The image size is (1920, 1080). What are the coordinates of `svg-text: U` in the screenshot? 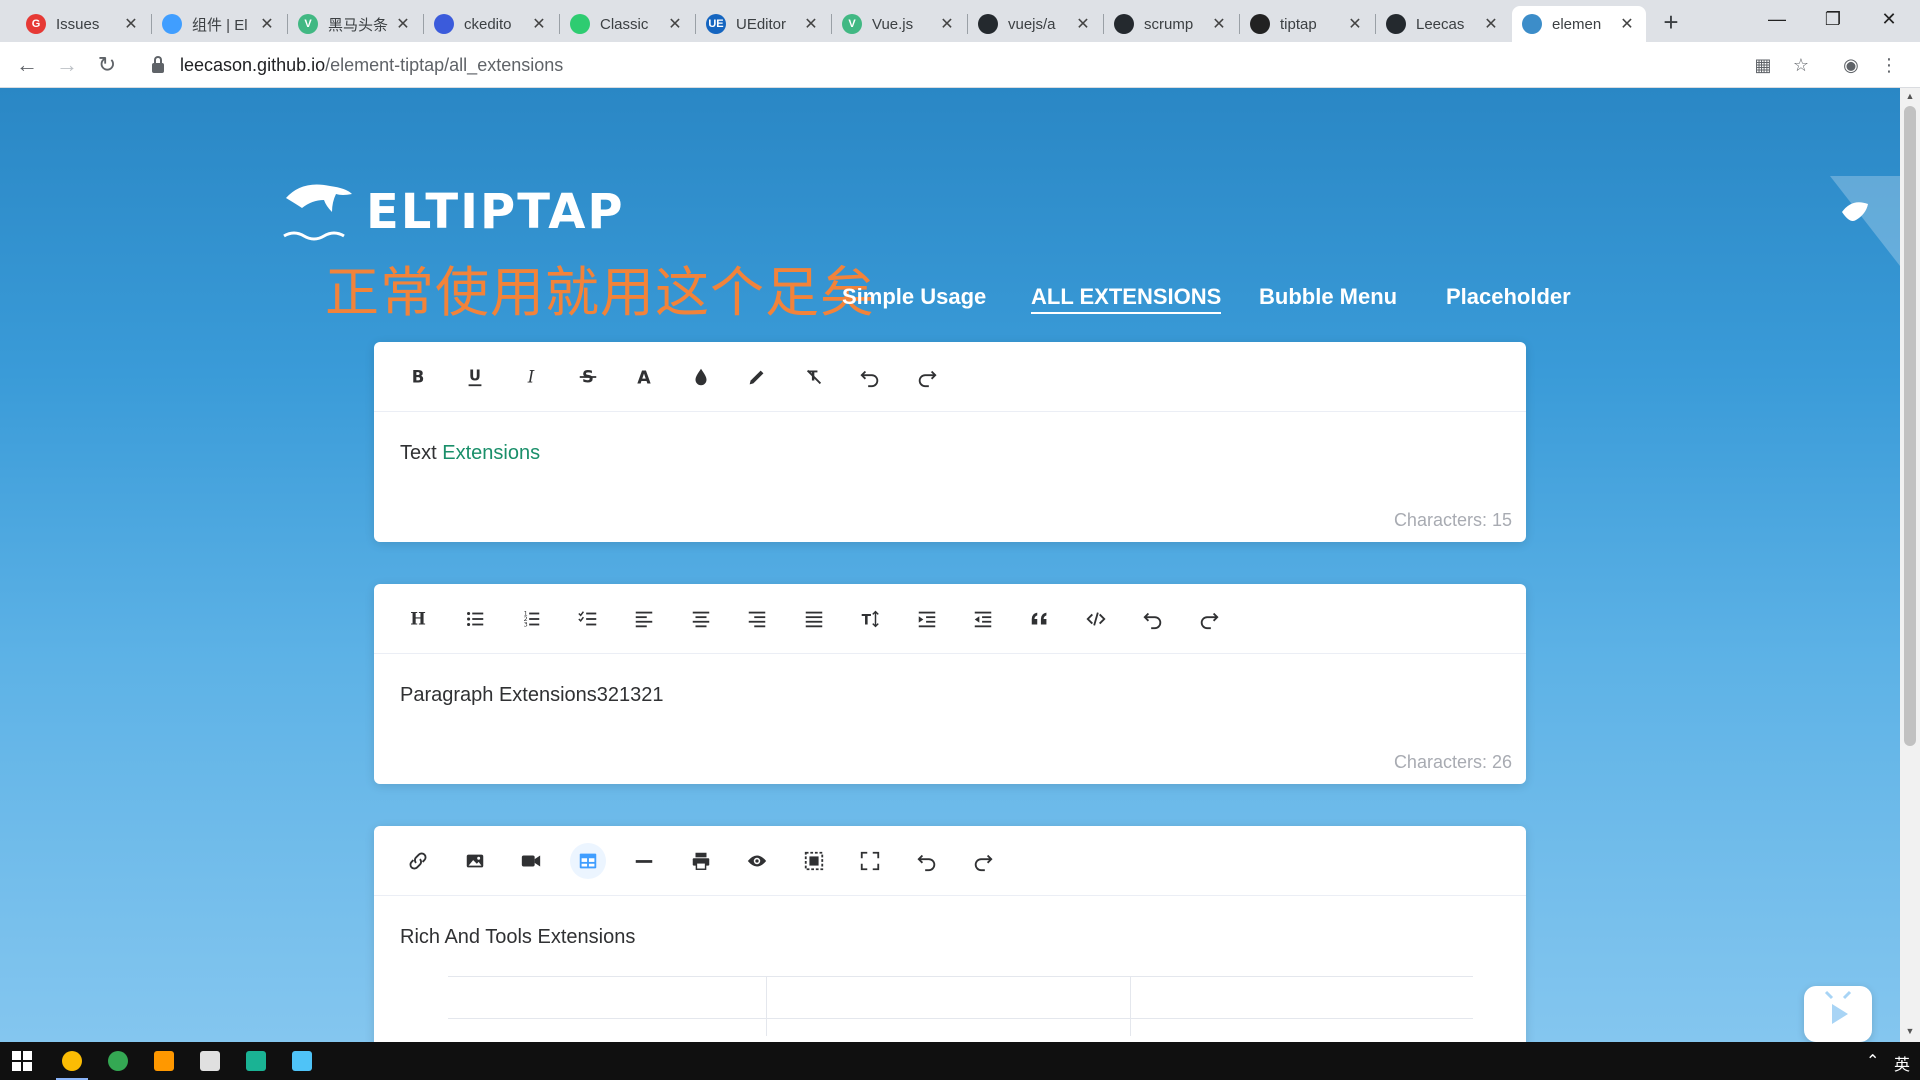 It's located at (475, 376).